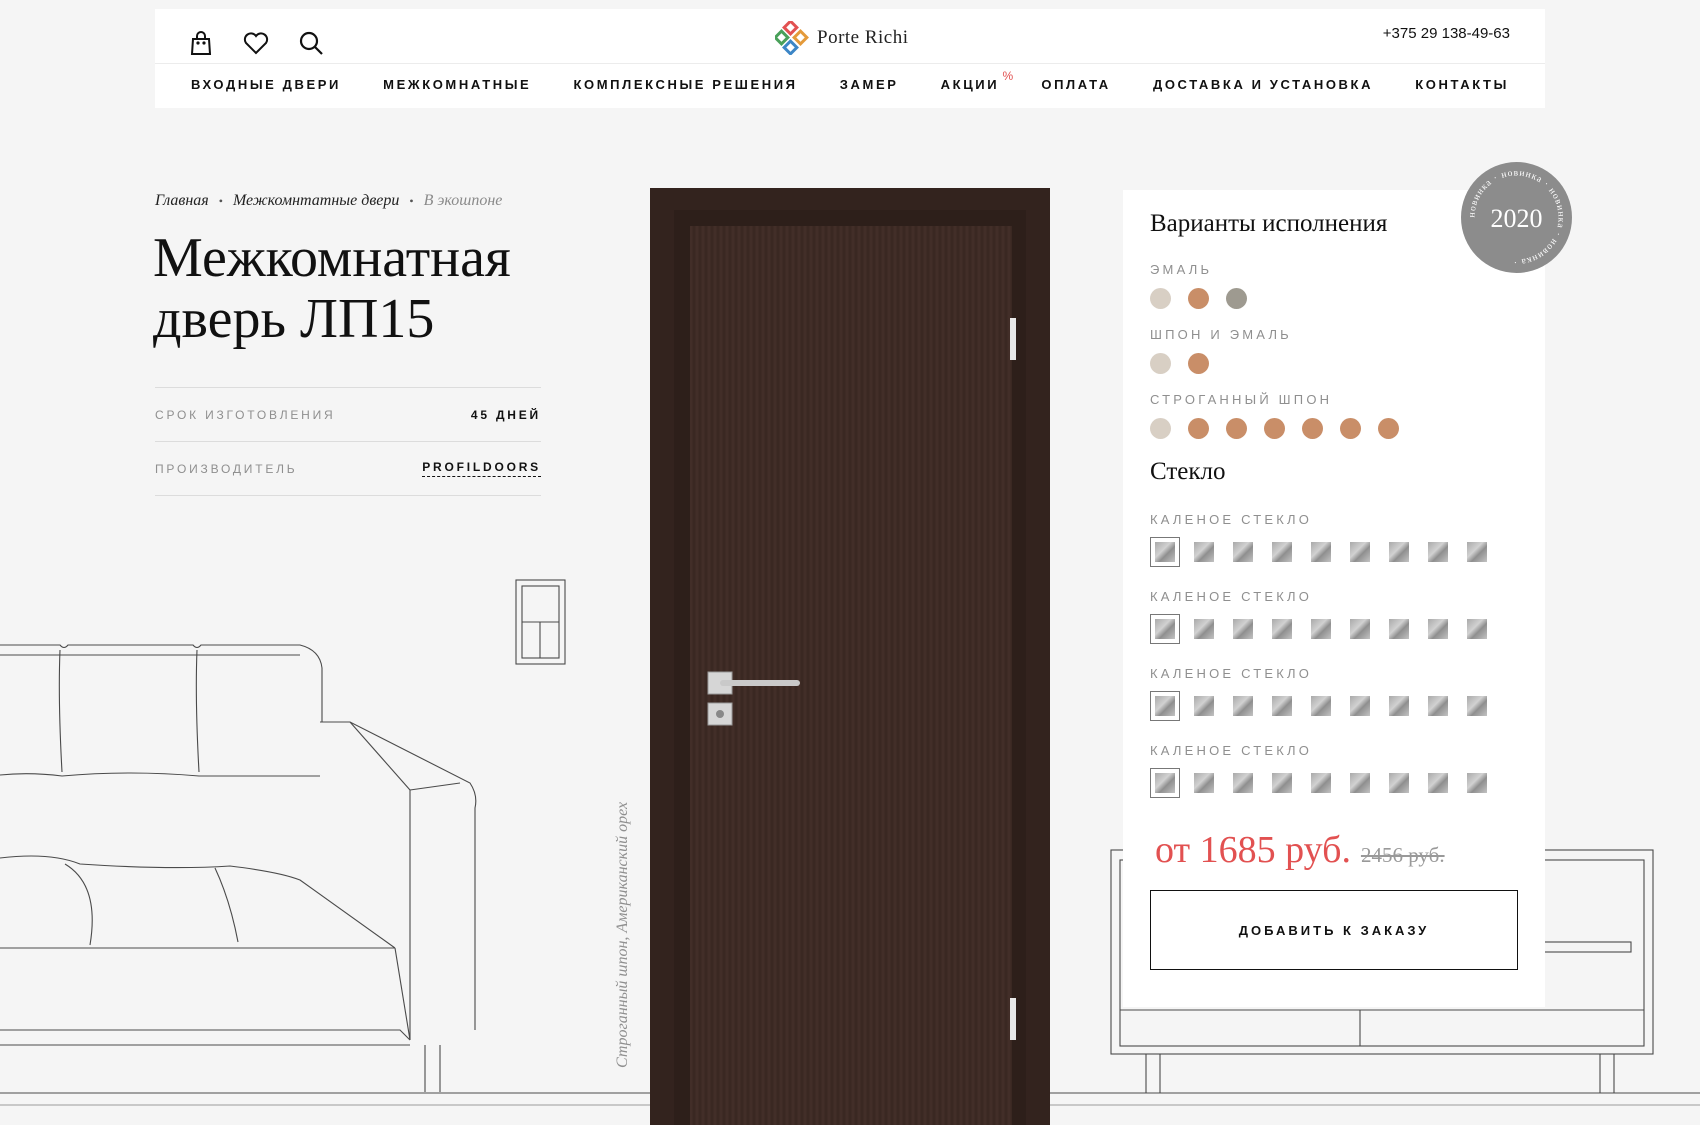 This screenshot has width=1700, height=1125. I want to click on bag-icon, so click(201, 43).